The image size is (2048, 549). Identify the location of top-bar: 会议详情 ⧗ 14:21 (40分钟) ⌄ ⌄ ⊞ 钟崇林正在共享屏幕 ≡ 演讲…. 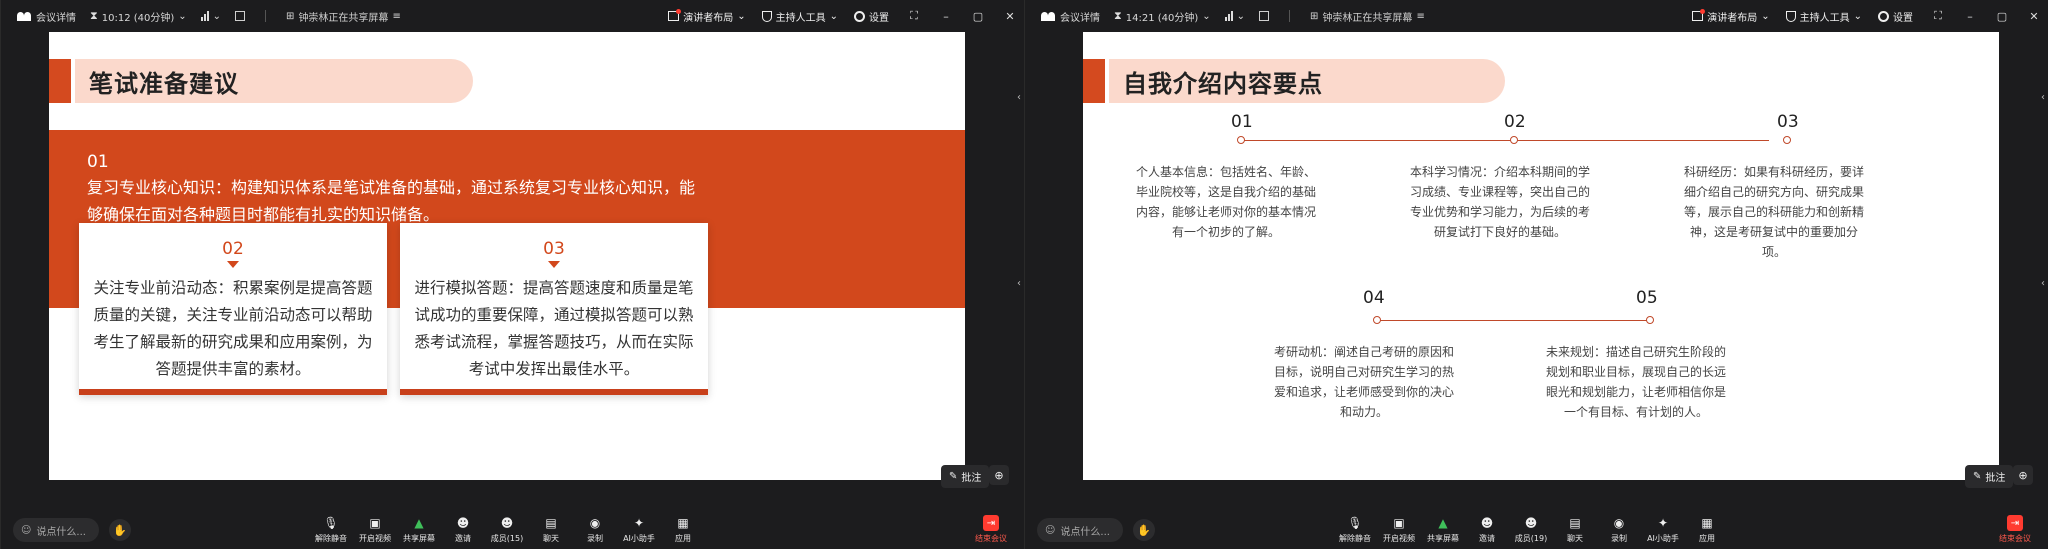
(1536, 16).